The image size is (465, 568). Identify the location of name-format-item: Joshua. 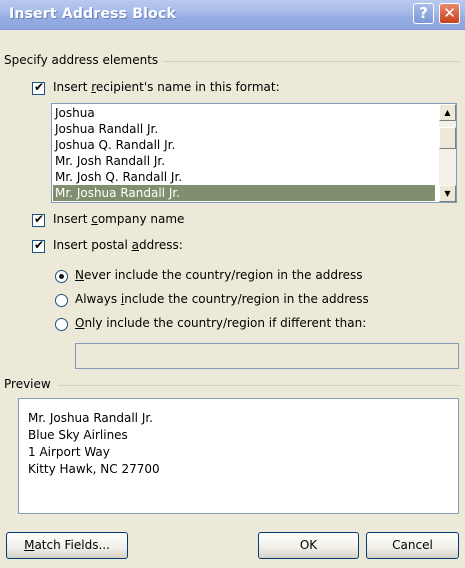
(75, 113).